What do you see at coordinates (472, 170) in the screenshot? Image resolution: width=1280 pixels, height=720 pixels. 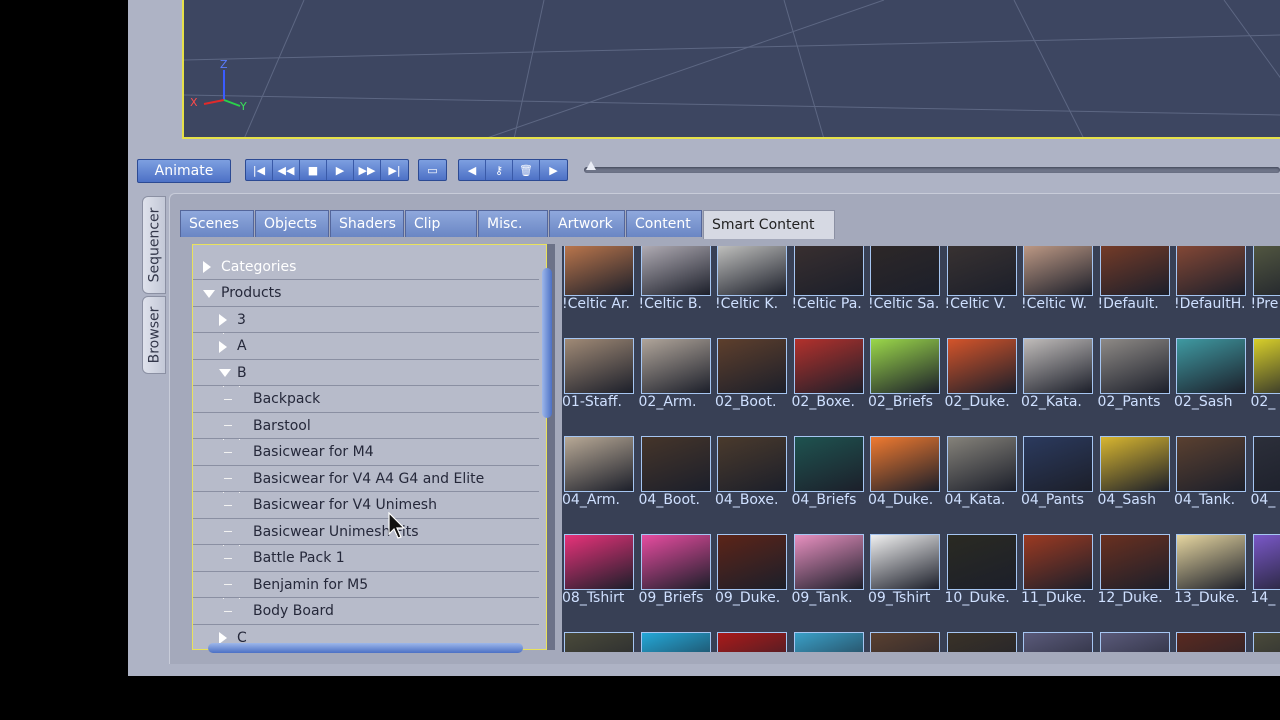 I see `prev-key-icon: ◀` at bounding box center [472, 170].